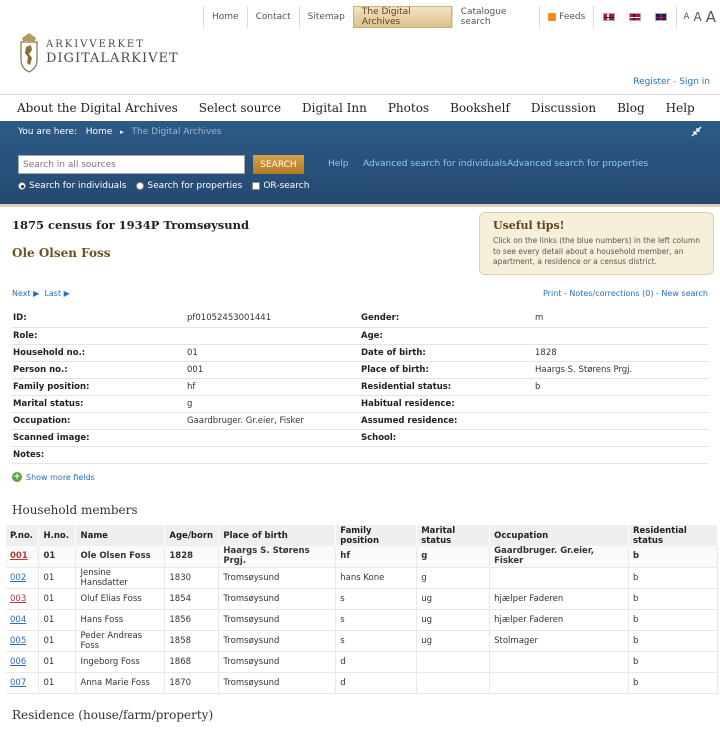  What do you see at coordinates (23, 557) in the screenshot?
I see `person-number-link: 001` at bounding box center [23, 557].